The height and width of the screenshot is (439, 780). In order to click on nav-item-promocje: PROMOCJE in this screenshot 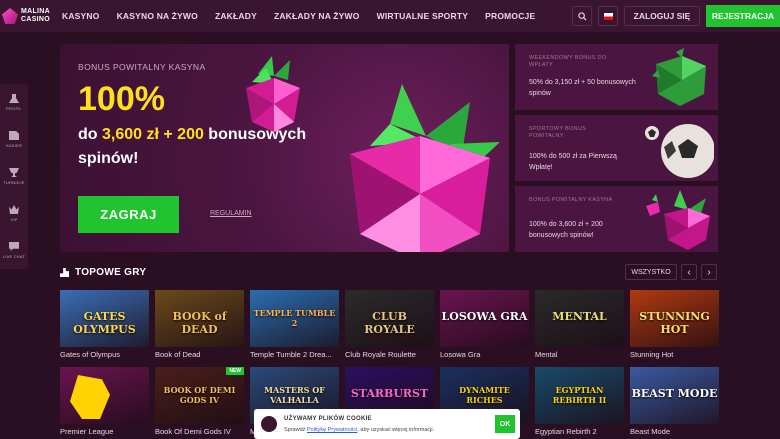, I will do `click(510, 16)`.